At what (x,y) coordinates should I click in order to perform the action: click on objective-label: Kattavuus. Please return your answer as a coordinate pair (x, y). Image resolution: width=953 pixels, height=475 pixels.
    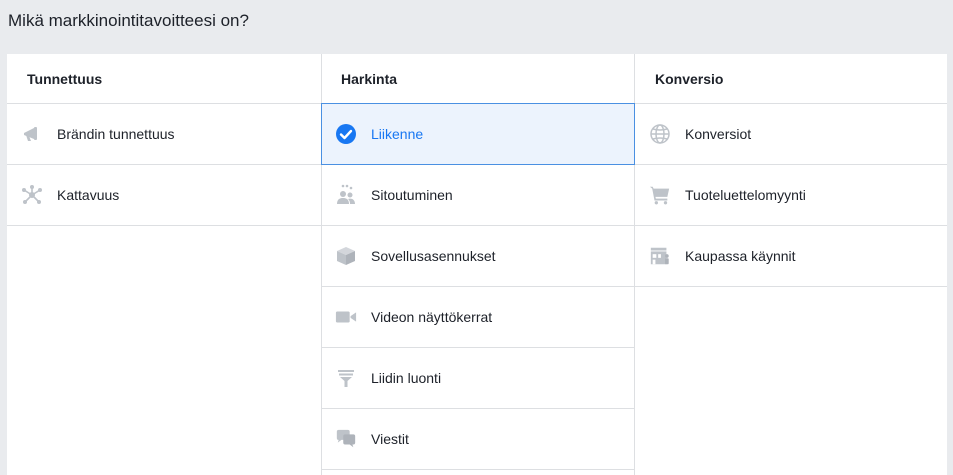
    Looking at the image, I should click on (88, 195).